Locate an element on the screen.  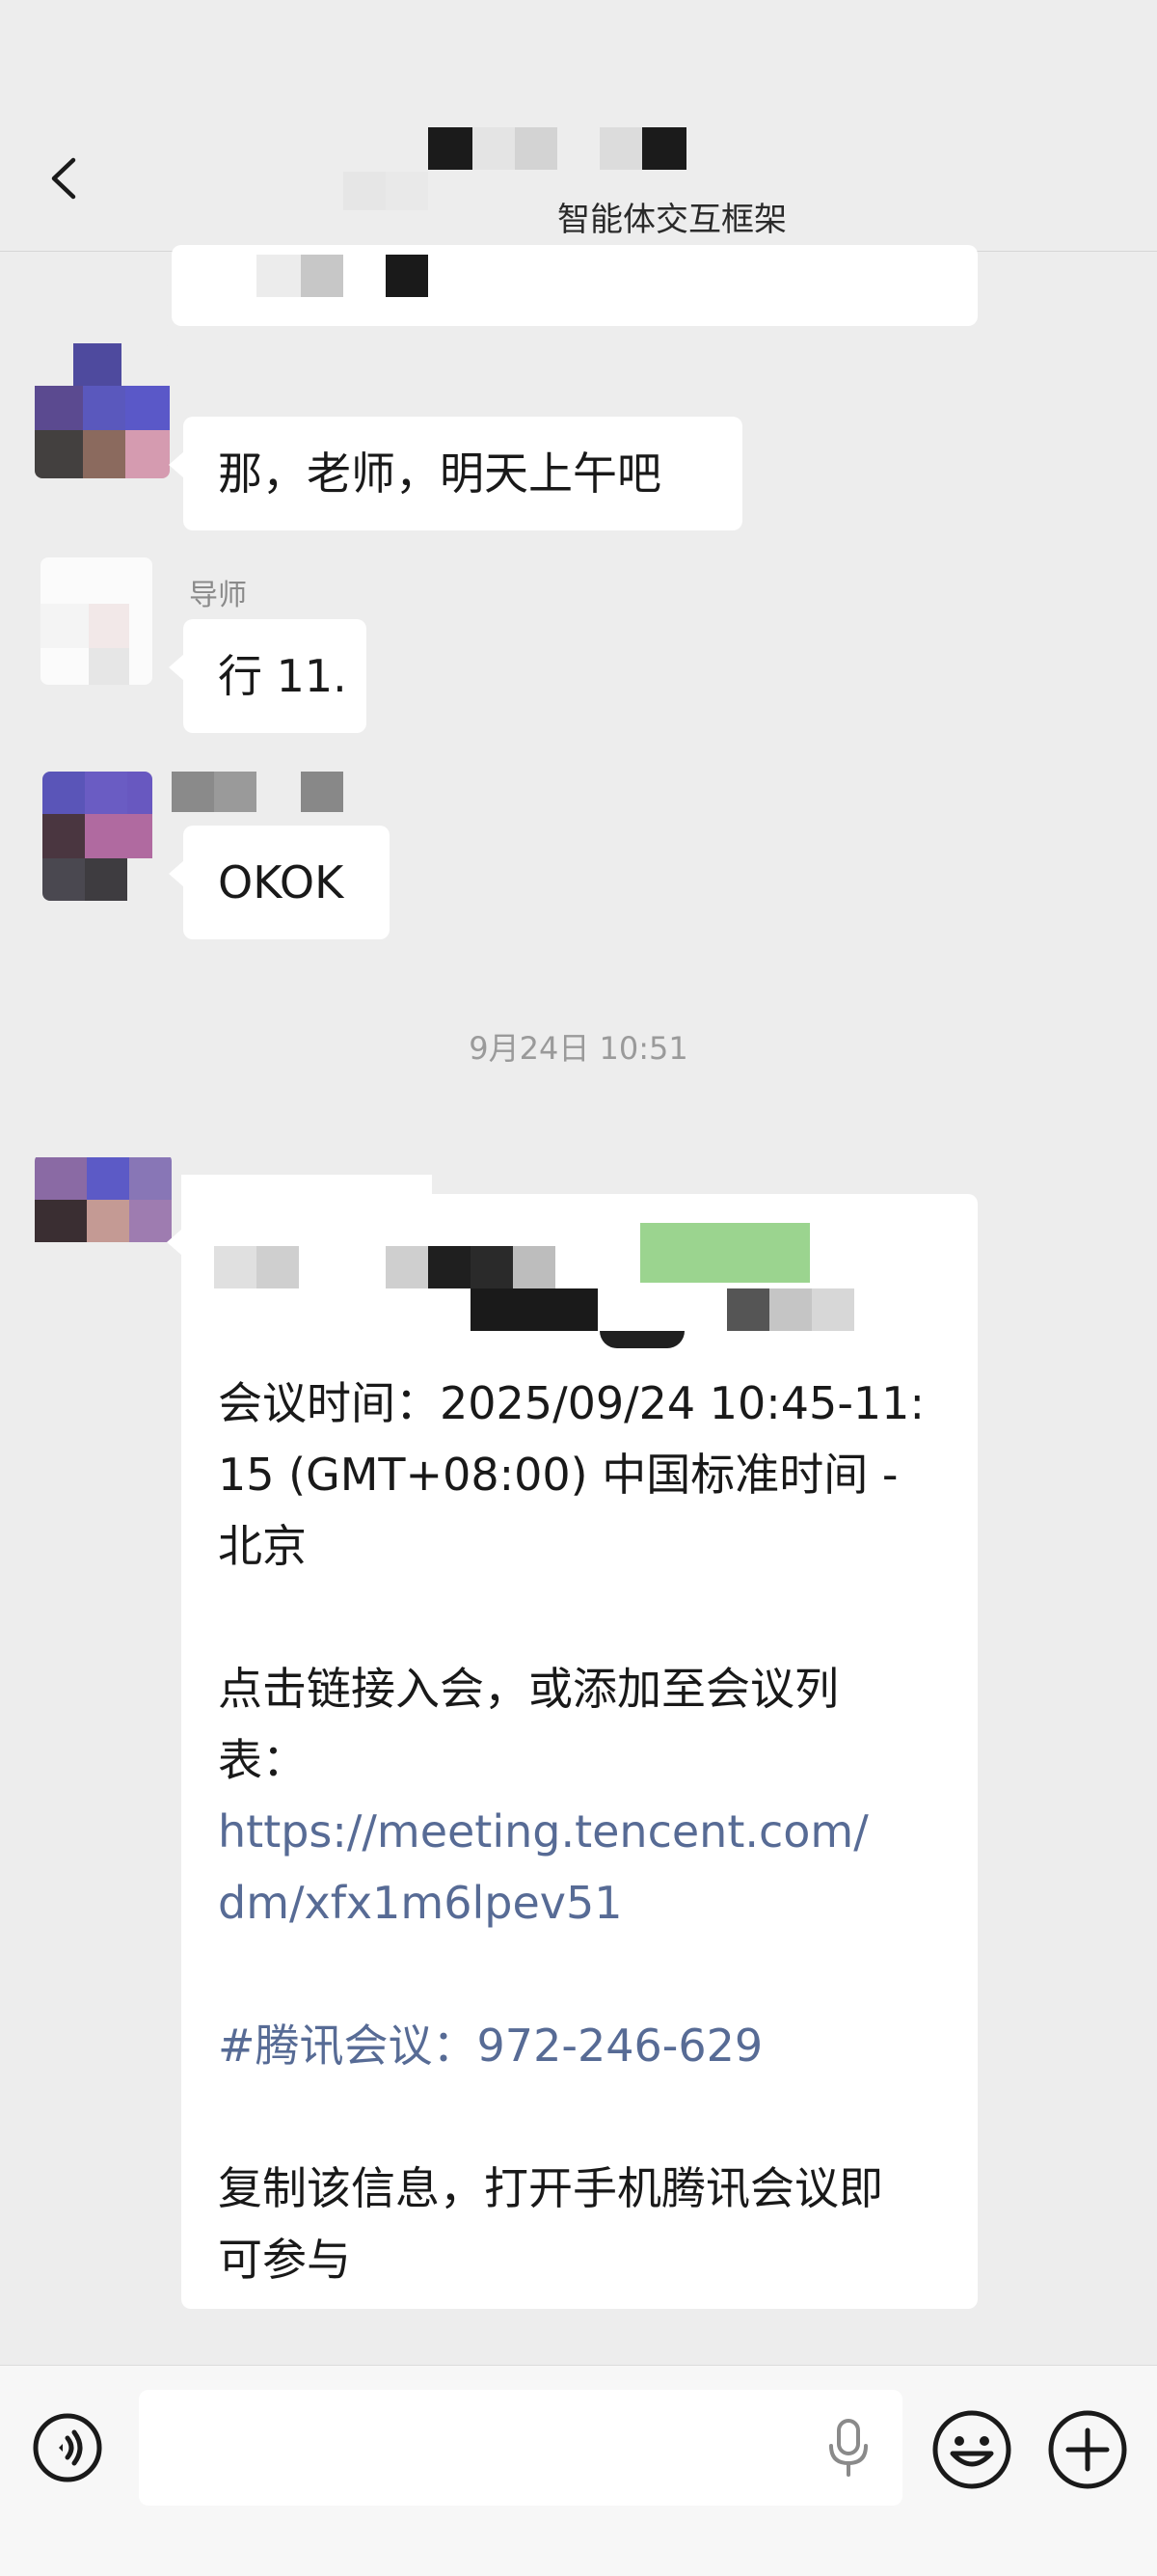
meeting-time-line: 北京 is located at coordinates (262, 1546).